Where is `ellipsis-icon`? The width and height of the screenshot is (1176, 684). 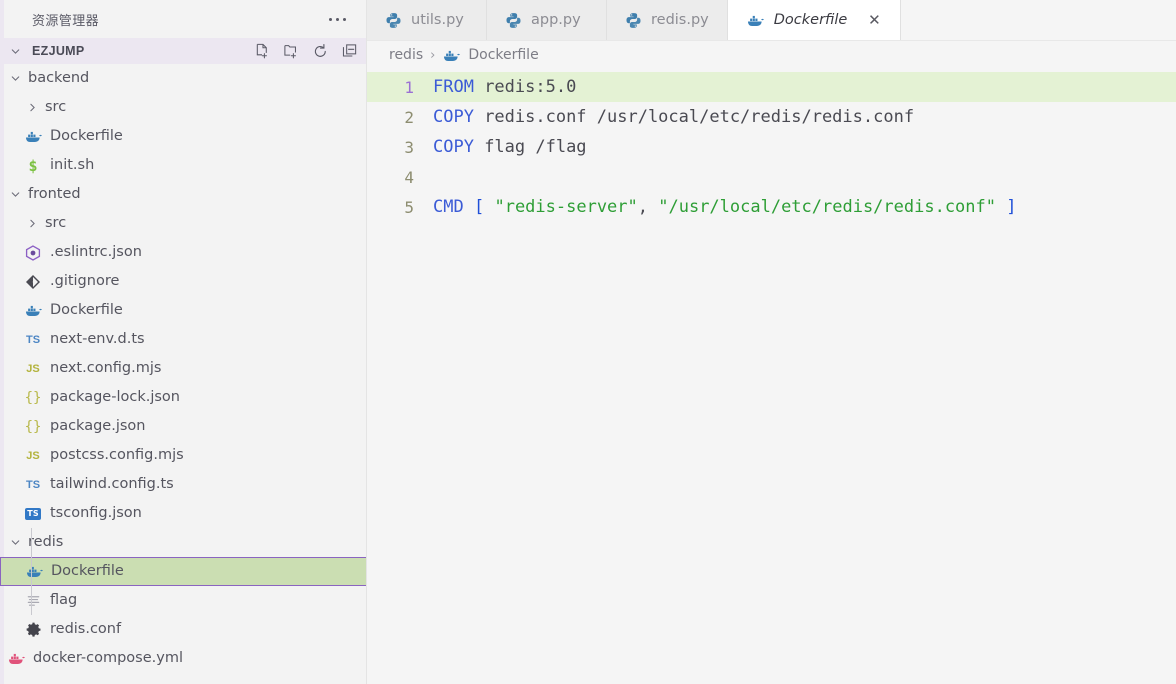
ellipsis-icon is located at coordinates (337, 19).